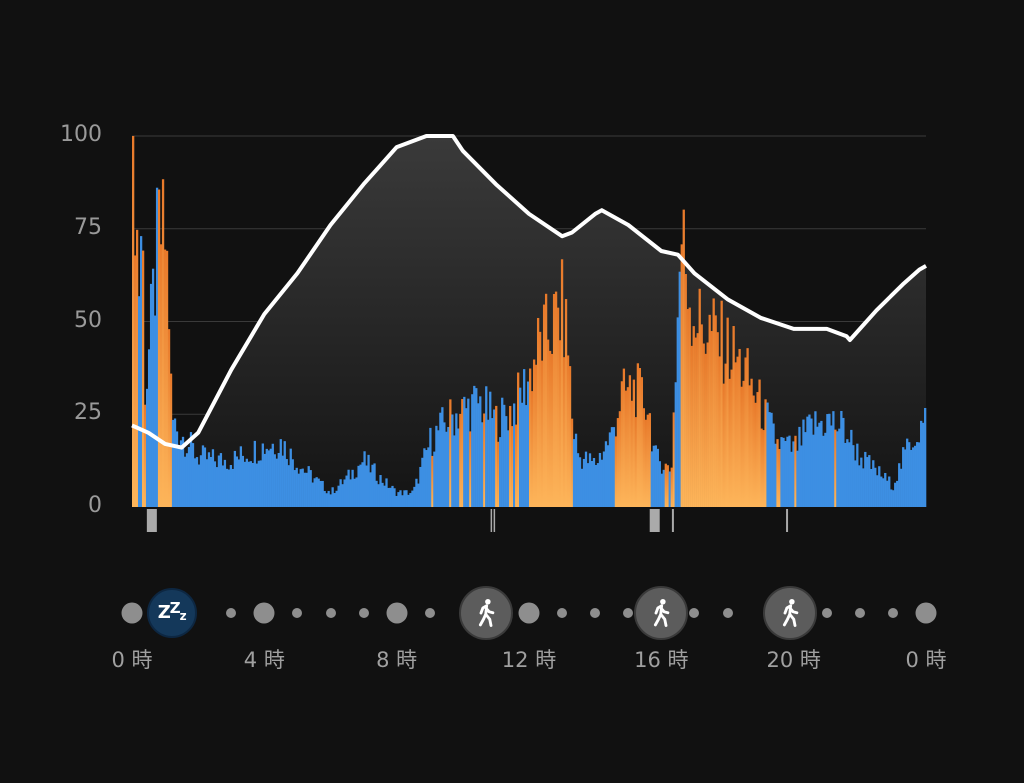 This screenshot has height=783, width=1024. What do you see at coordinates (171, 613) in the screenshot?
I see `sleep-badge: ZZz` at bounding box center [171, 613].